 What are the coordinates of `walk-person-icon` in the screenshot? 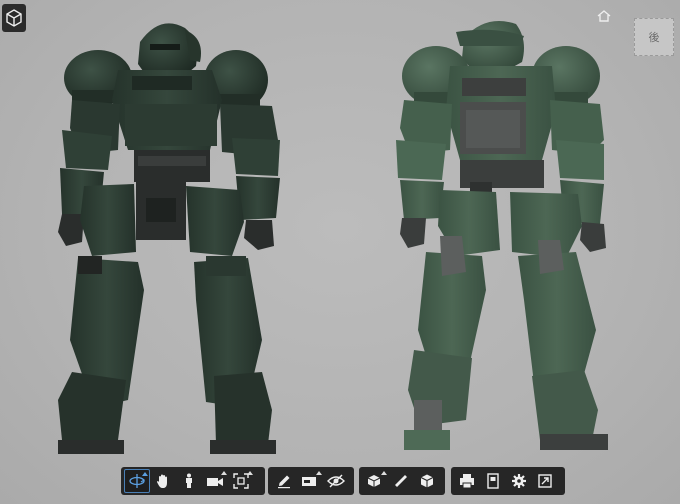 It's located at (189, 480).